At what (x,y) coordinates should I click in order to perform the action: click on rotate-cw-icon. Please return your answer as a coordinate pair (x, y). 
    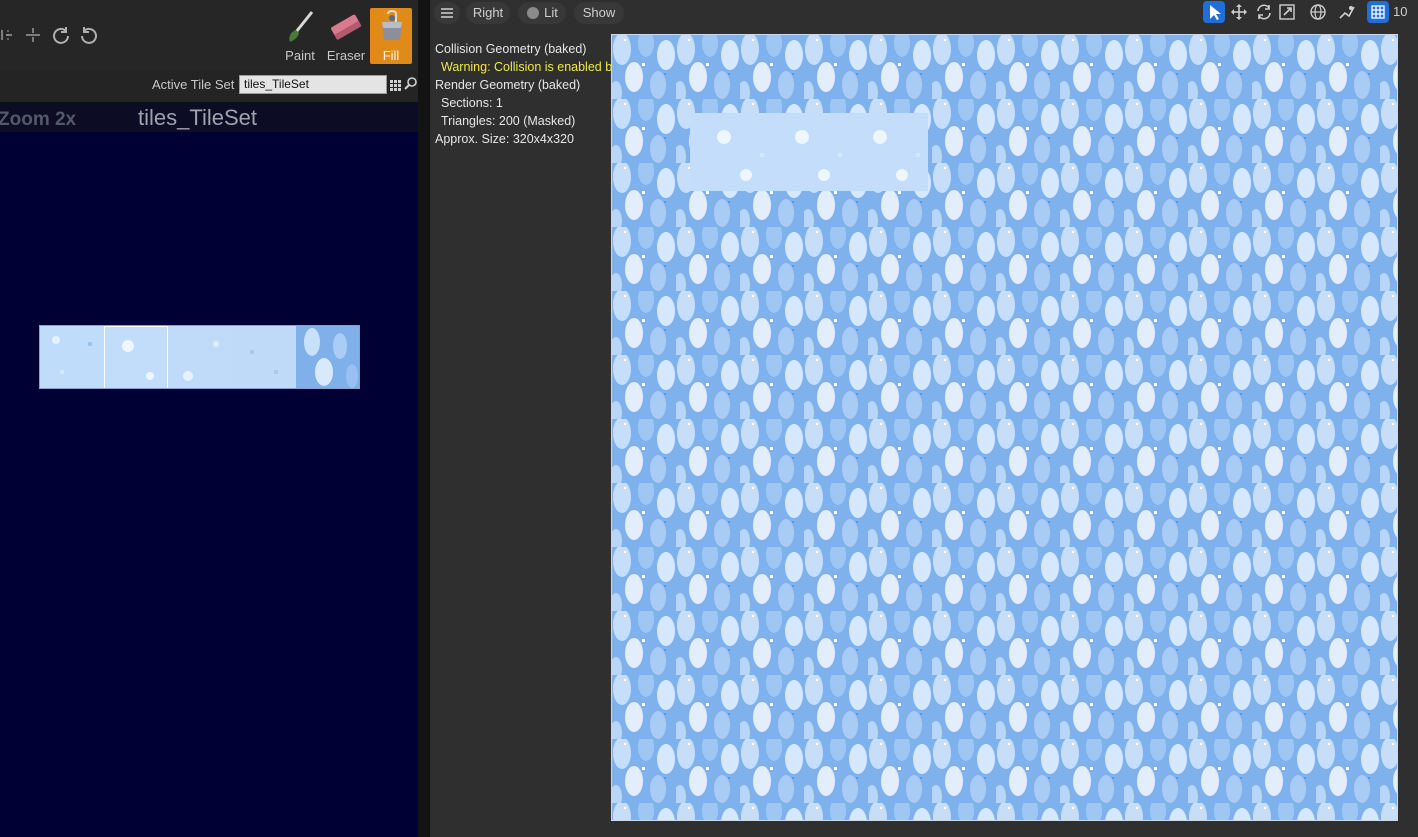
    Looking at the image, I should click on (89, 35).